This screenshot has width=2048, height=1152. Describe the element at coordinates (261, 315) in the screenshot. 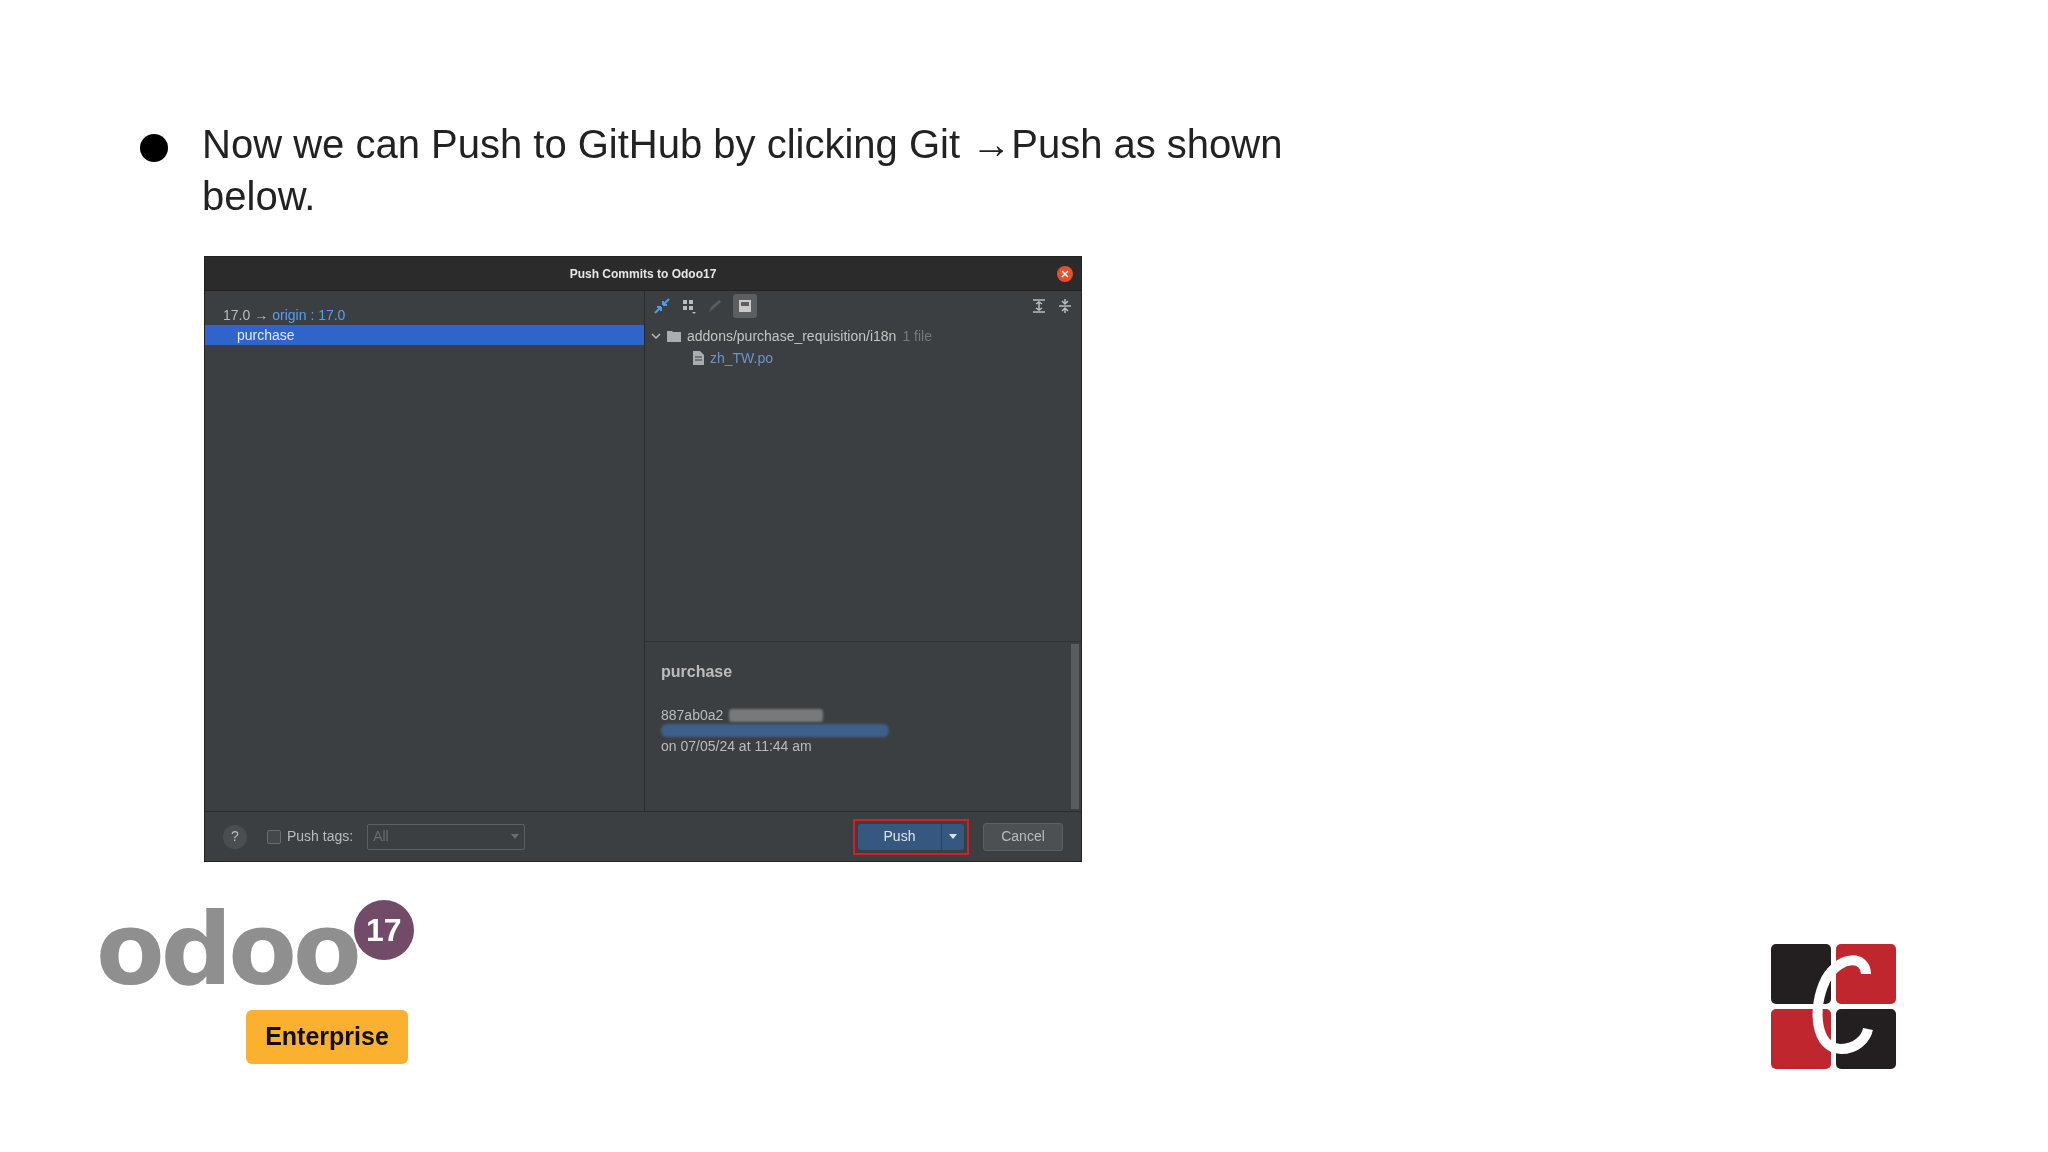

I see `branch-arrow: →` at that location.